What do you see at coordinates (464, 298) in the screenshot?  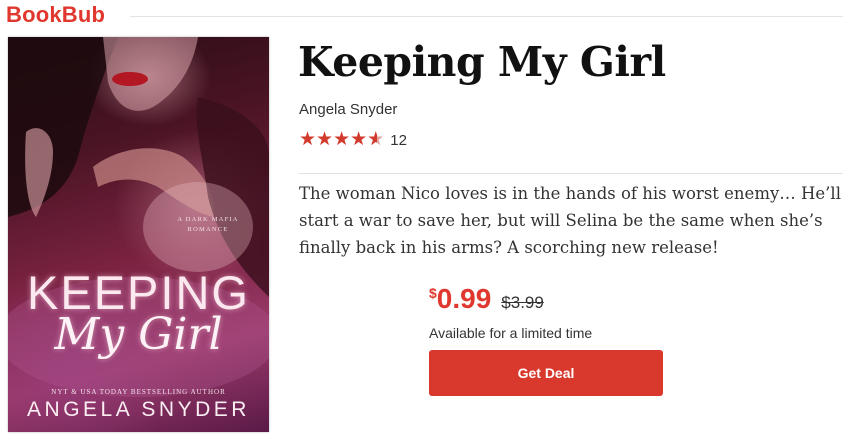 I see `deal-price: 0.99` at bounding box center [464, 298].